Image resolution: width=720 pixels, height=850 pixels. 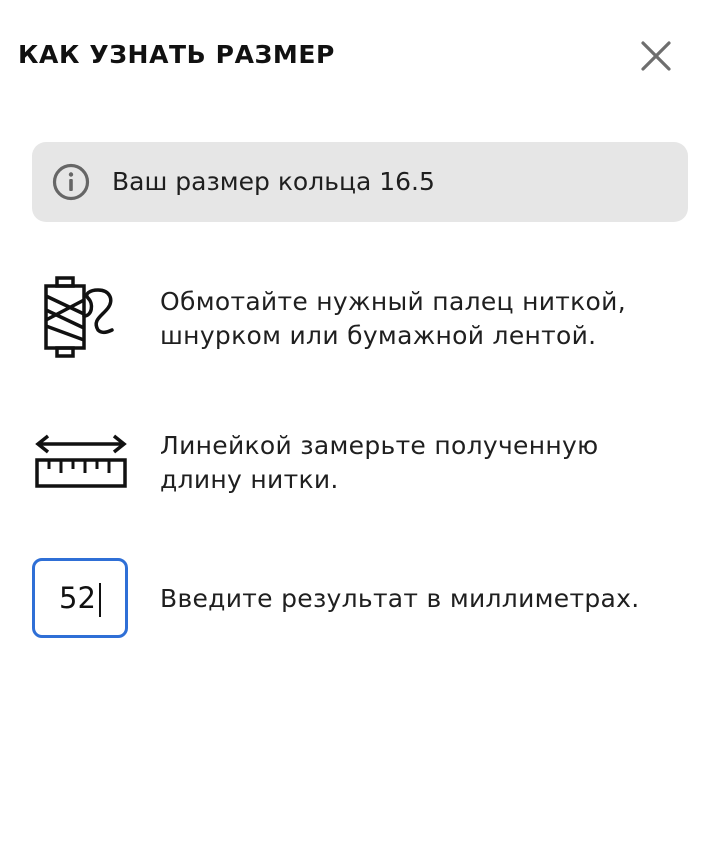 I want to click on size-input-box, so click(x=80, y=598).